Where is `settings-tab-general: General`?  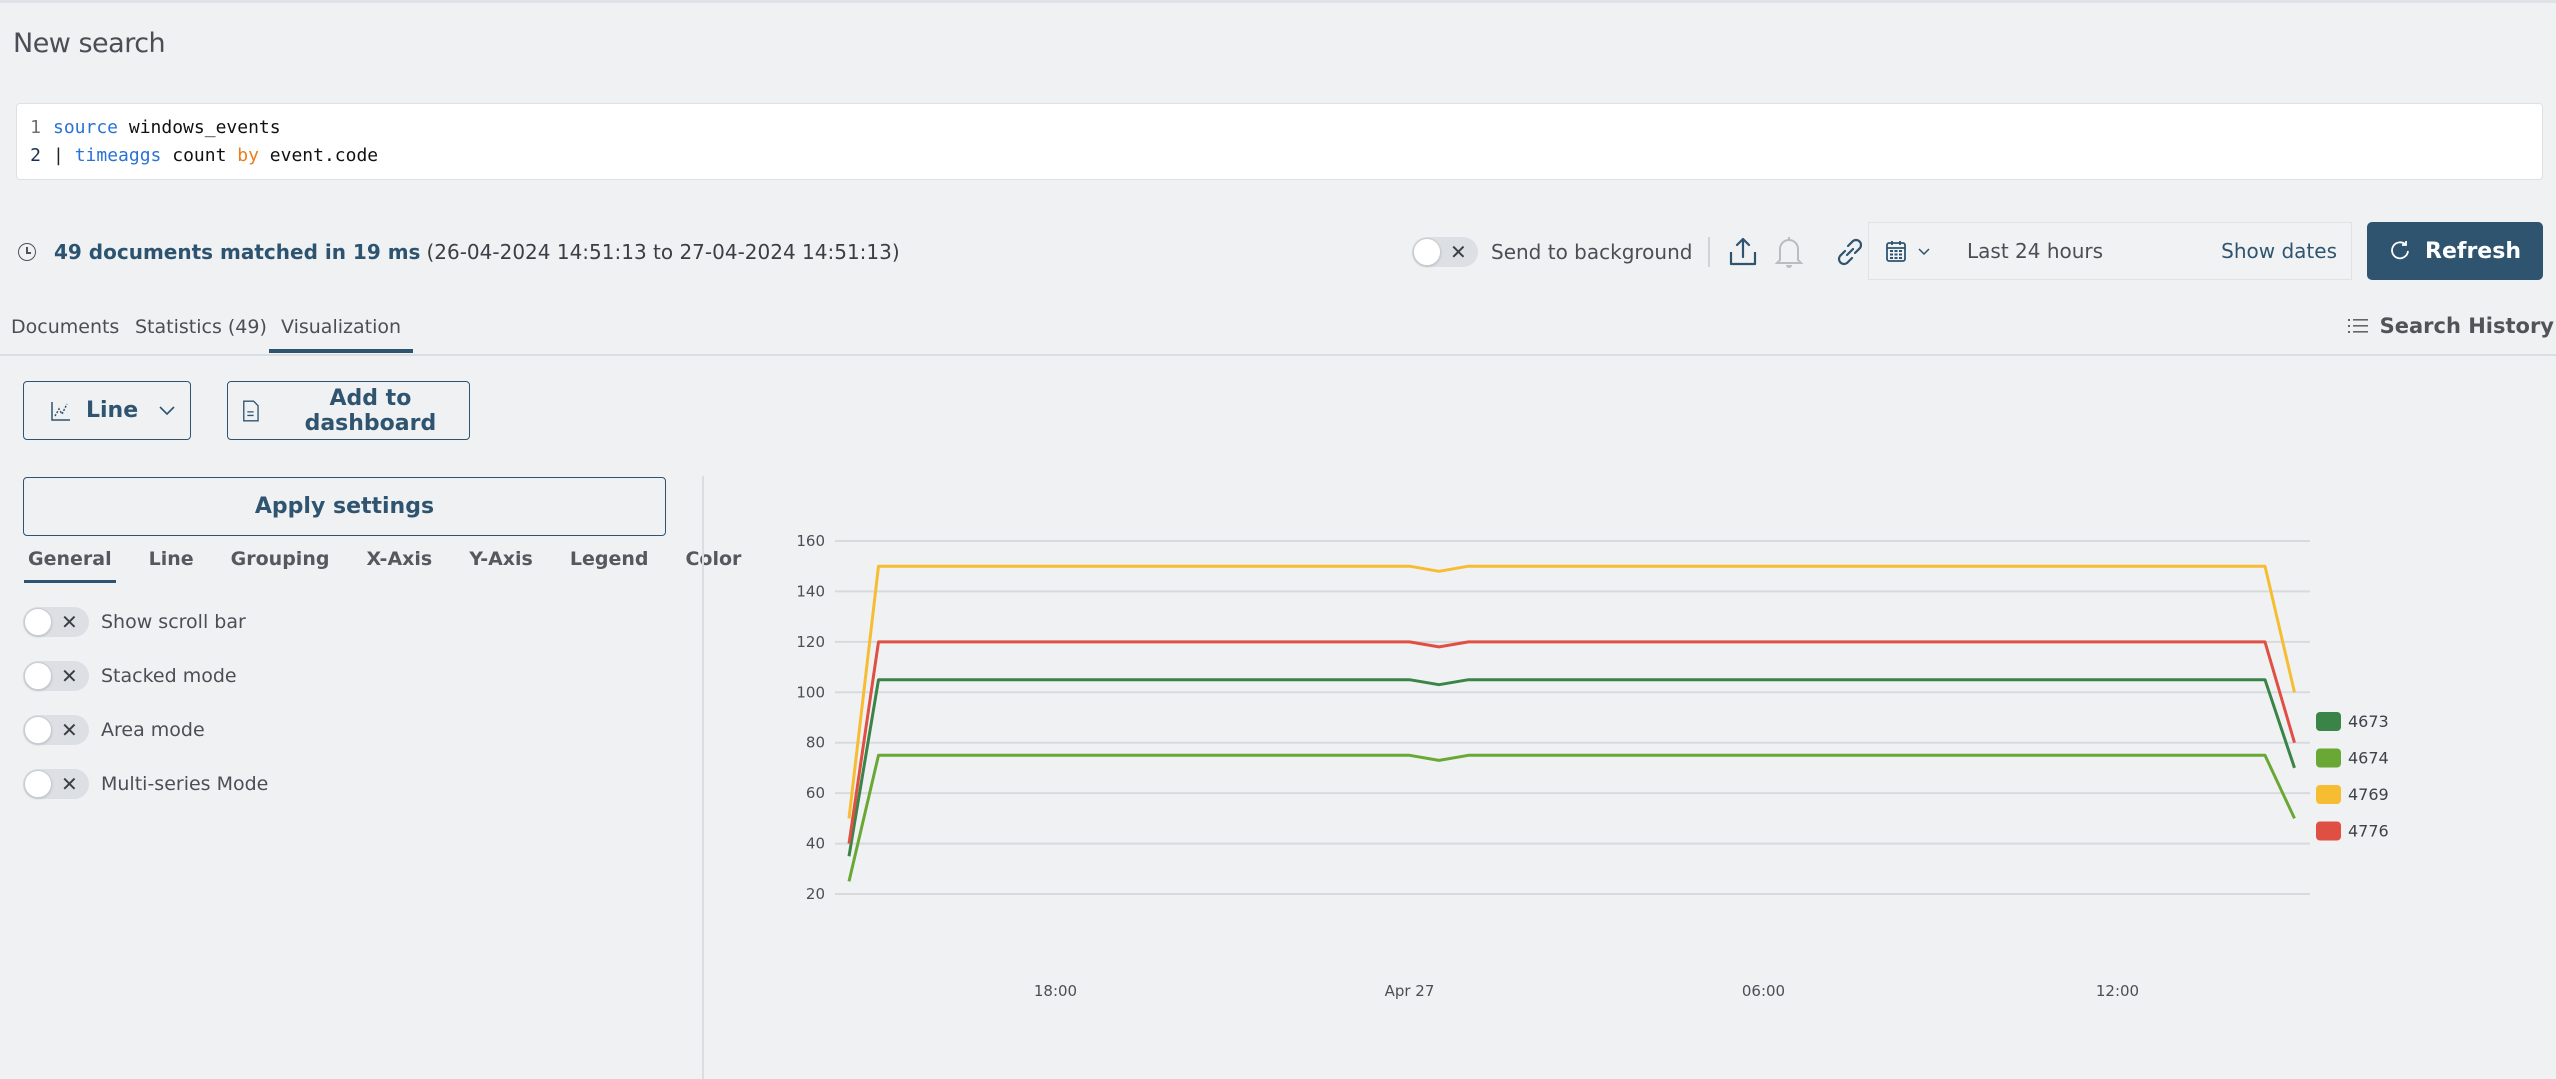
settings-tab-general: General is located at coordinates (70, 564).